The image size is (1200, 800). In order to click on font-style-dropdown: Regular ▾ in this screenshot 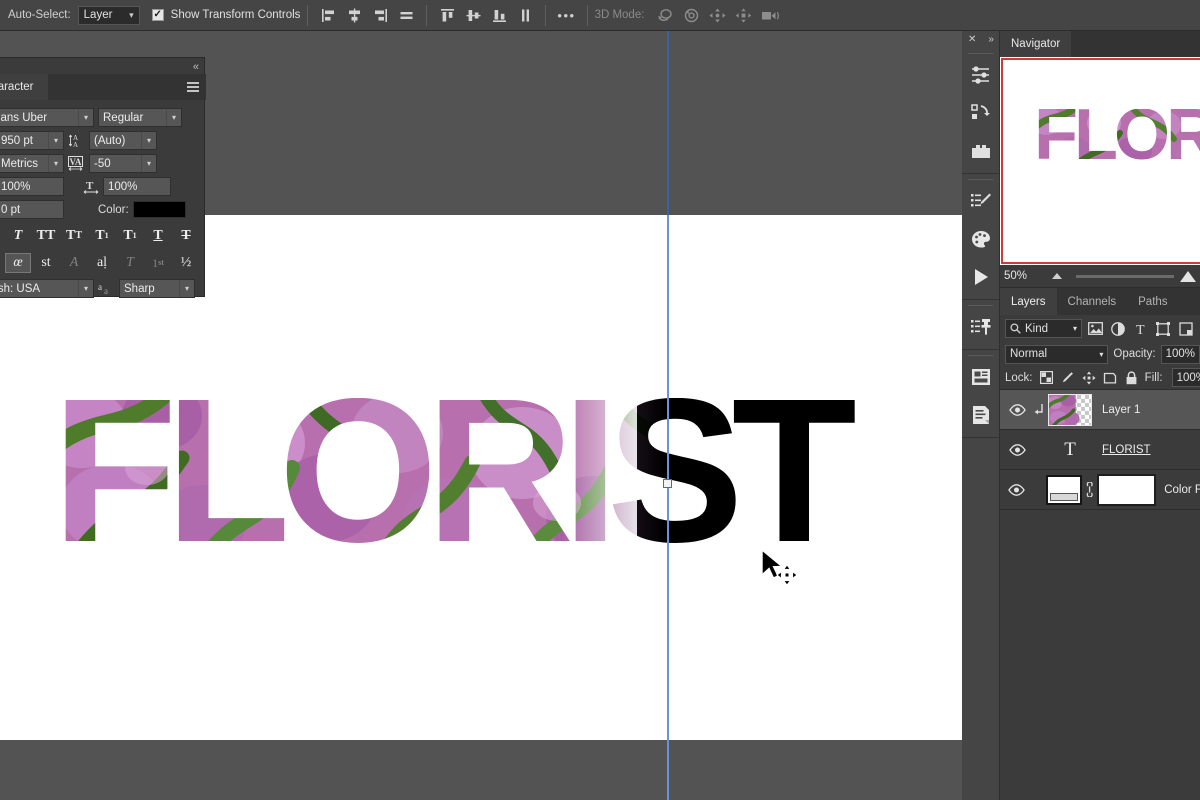, I will do `click(140, 117)`.